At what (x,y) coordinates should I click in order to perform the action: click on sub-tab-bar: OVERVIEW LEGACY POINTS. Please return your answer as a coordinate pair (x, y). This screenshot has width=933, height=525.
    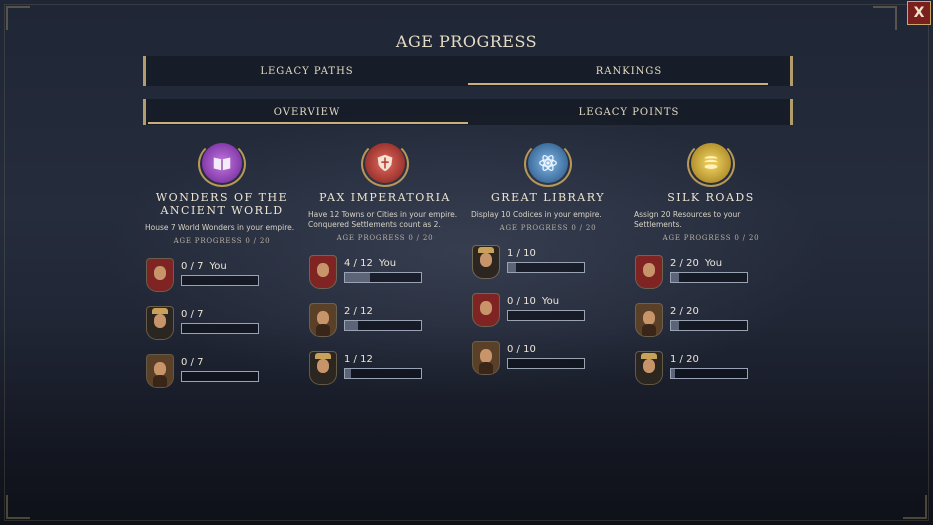
    Looking at the image, I should click on (468, 112).